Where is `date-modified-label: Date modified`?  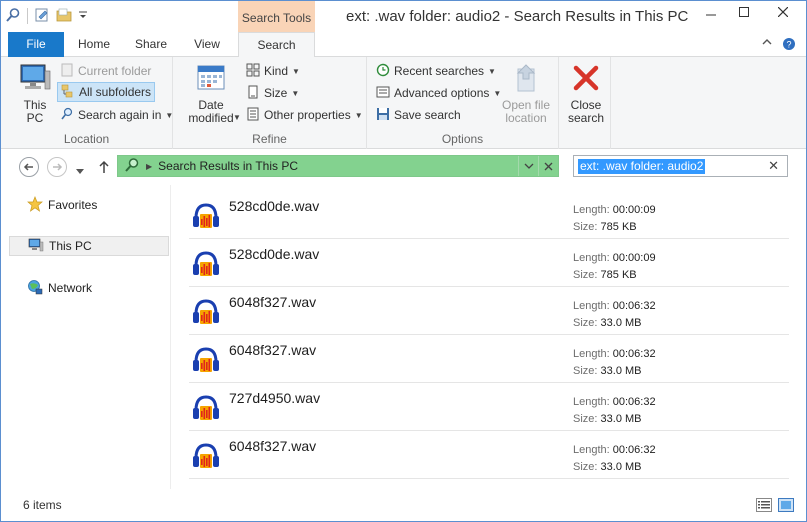
date-modified-label: Date modified is located at coordinates (211, 111).